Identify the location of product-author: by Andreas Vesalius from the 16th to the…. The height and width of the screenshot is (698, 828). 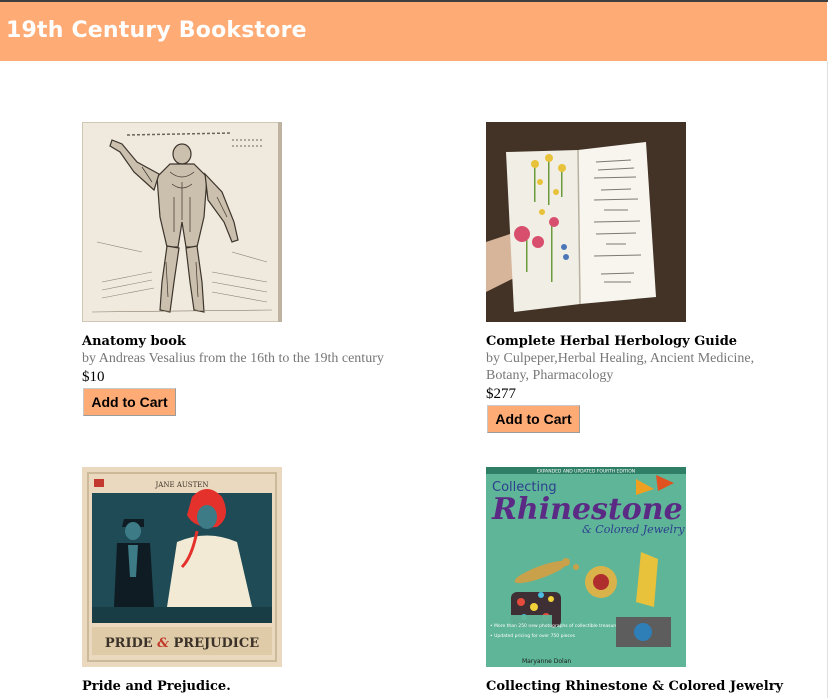
(233, 358).